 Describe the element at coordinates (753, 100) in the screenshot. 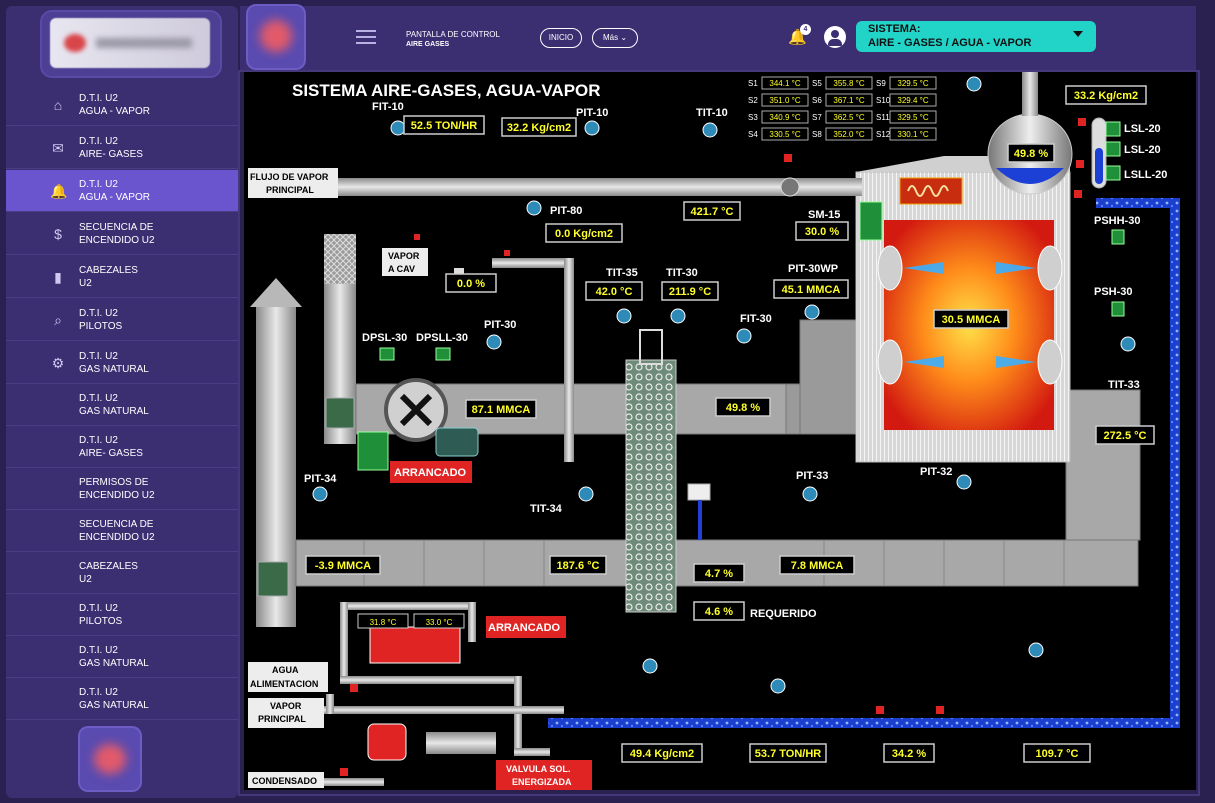

I see `sensor-id: S2` at that location.